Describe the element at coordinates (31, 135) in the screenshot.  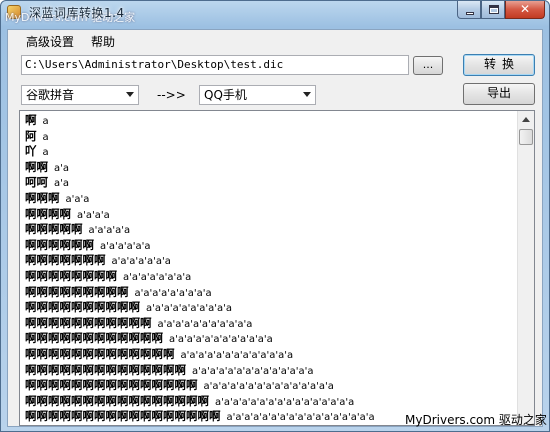
I see `output-word: 阿` at that location.